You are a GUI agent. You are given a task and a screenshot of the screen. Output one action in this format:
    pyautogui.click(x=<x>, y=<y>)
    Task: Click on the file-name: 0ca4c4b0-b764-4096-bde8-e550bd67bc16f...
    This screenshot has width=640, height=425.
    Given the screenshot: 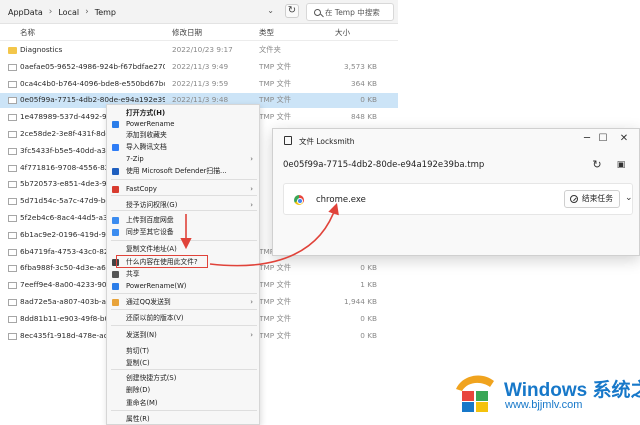 What is the action you would take?
    pyautogui.click(x=92, y=83)
    